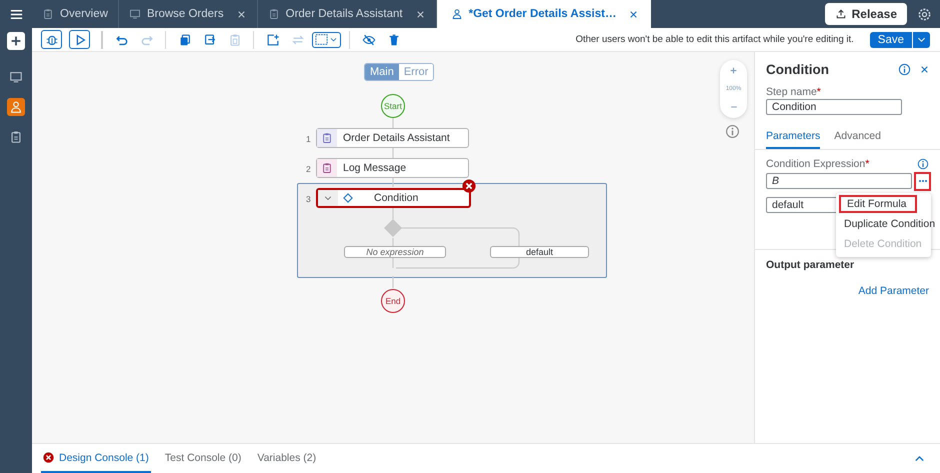 The image size is (940, 473). Describe the element at coordinates (333, 39) in the screenshot. I see `caret-icon` at that location.